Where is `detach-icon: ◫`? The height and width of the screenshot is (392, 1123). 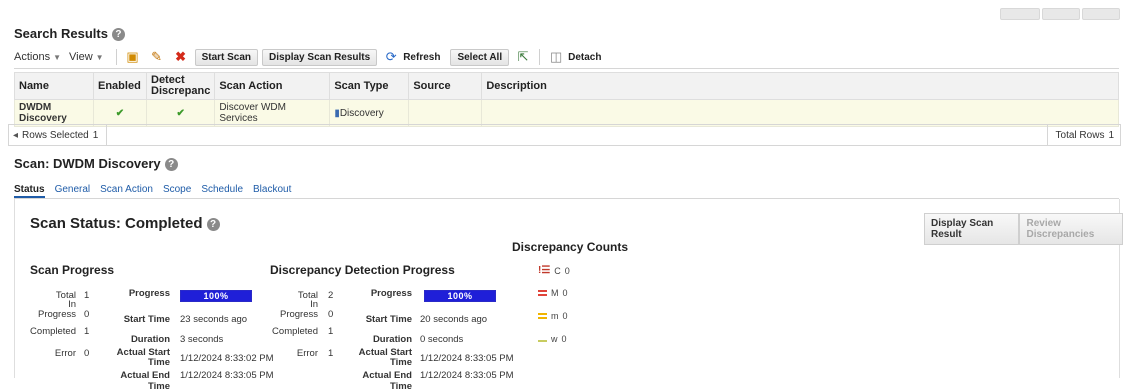
detach-icon: ◫ is located at coordinates (556, 57).